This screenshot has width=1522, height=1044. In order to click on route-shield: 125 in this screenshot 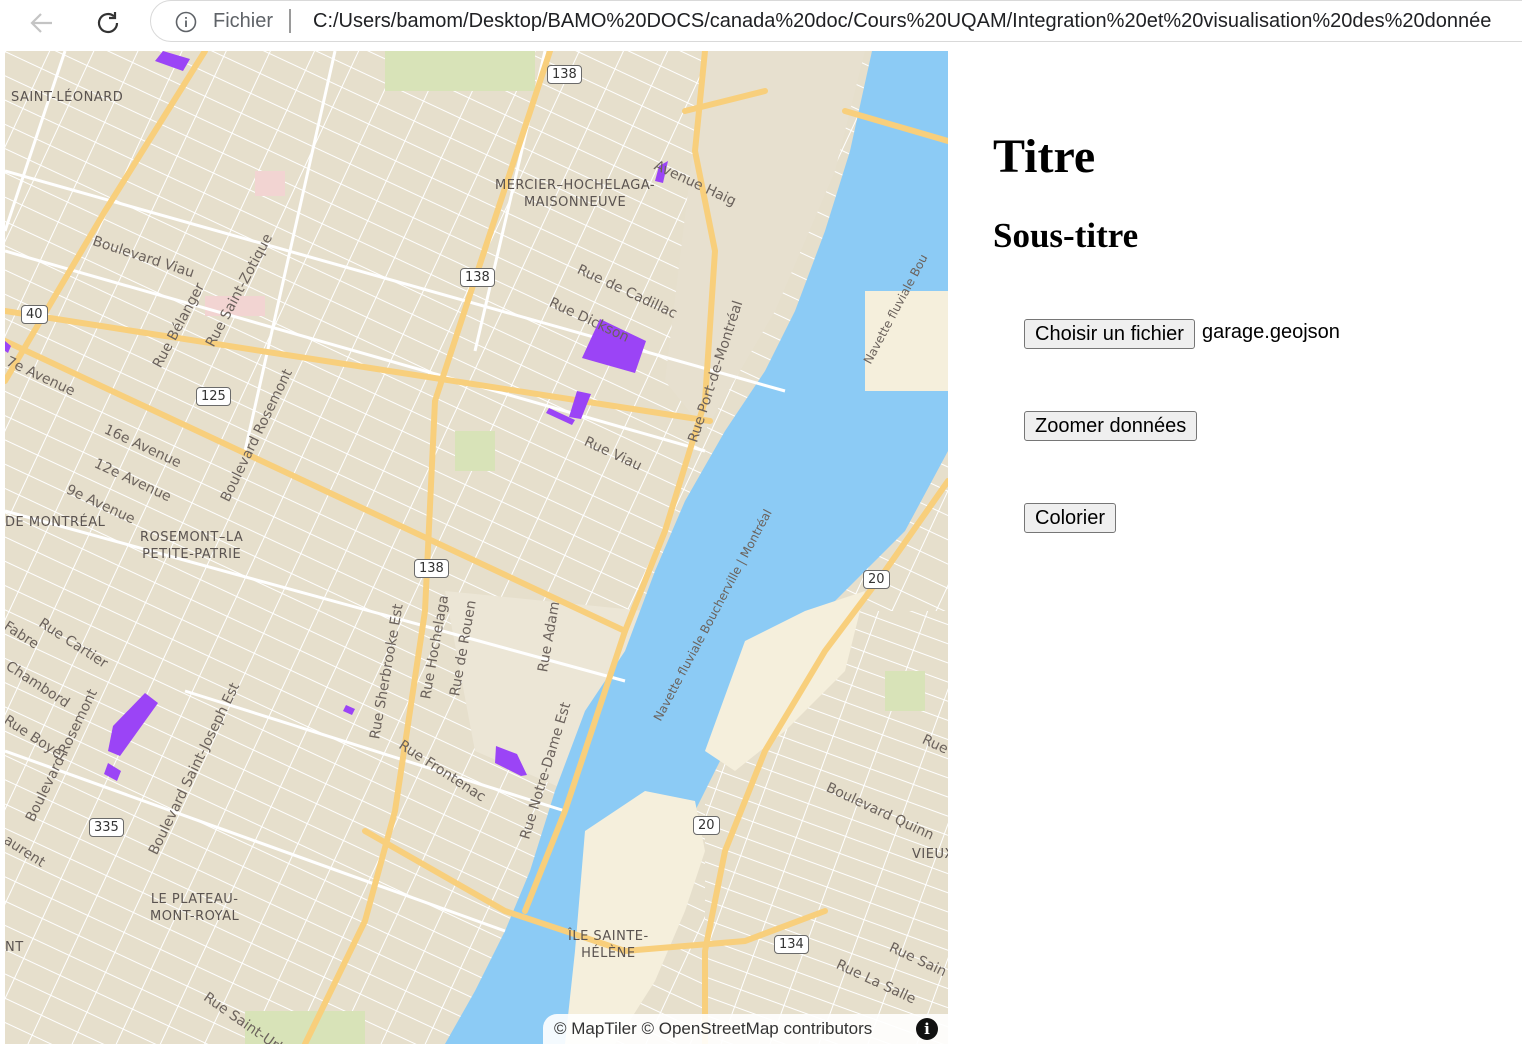, I will do `click(213, 396)`.